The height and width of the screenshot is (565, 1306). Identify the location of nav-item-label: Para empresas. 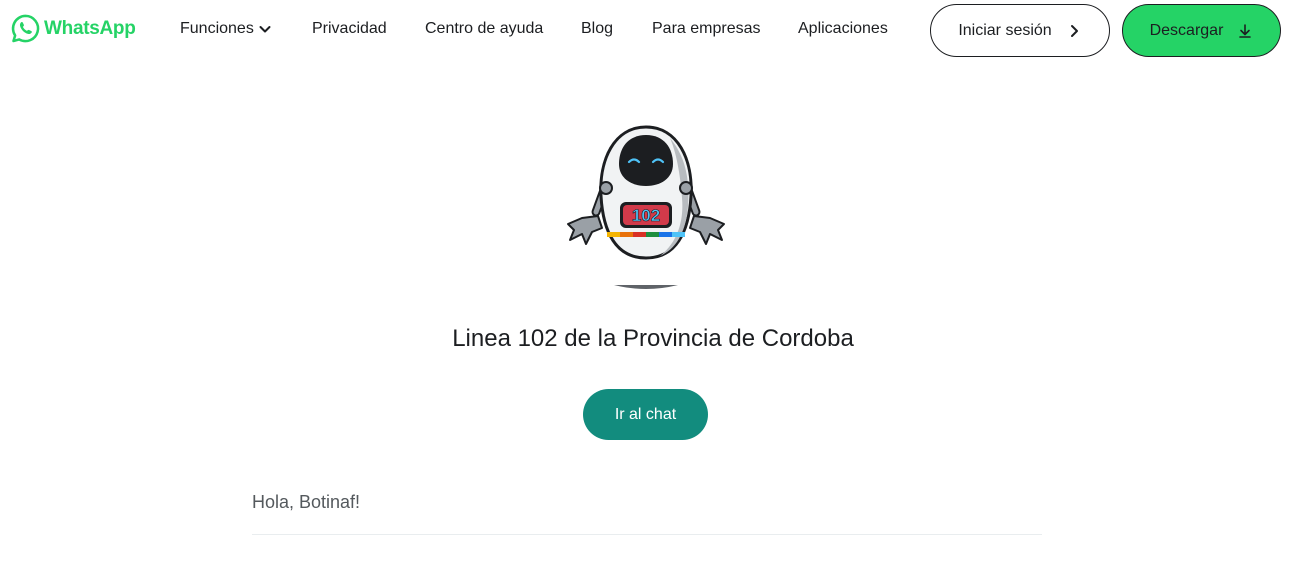
(706, 28).